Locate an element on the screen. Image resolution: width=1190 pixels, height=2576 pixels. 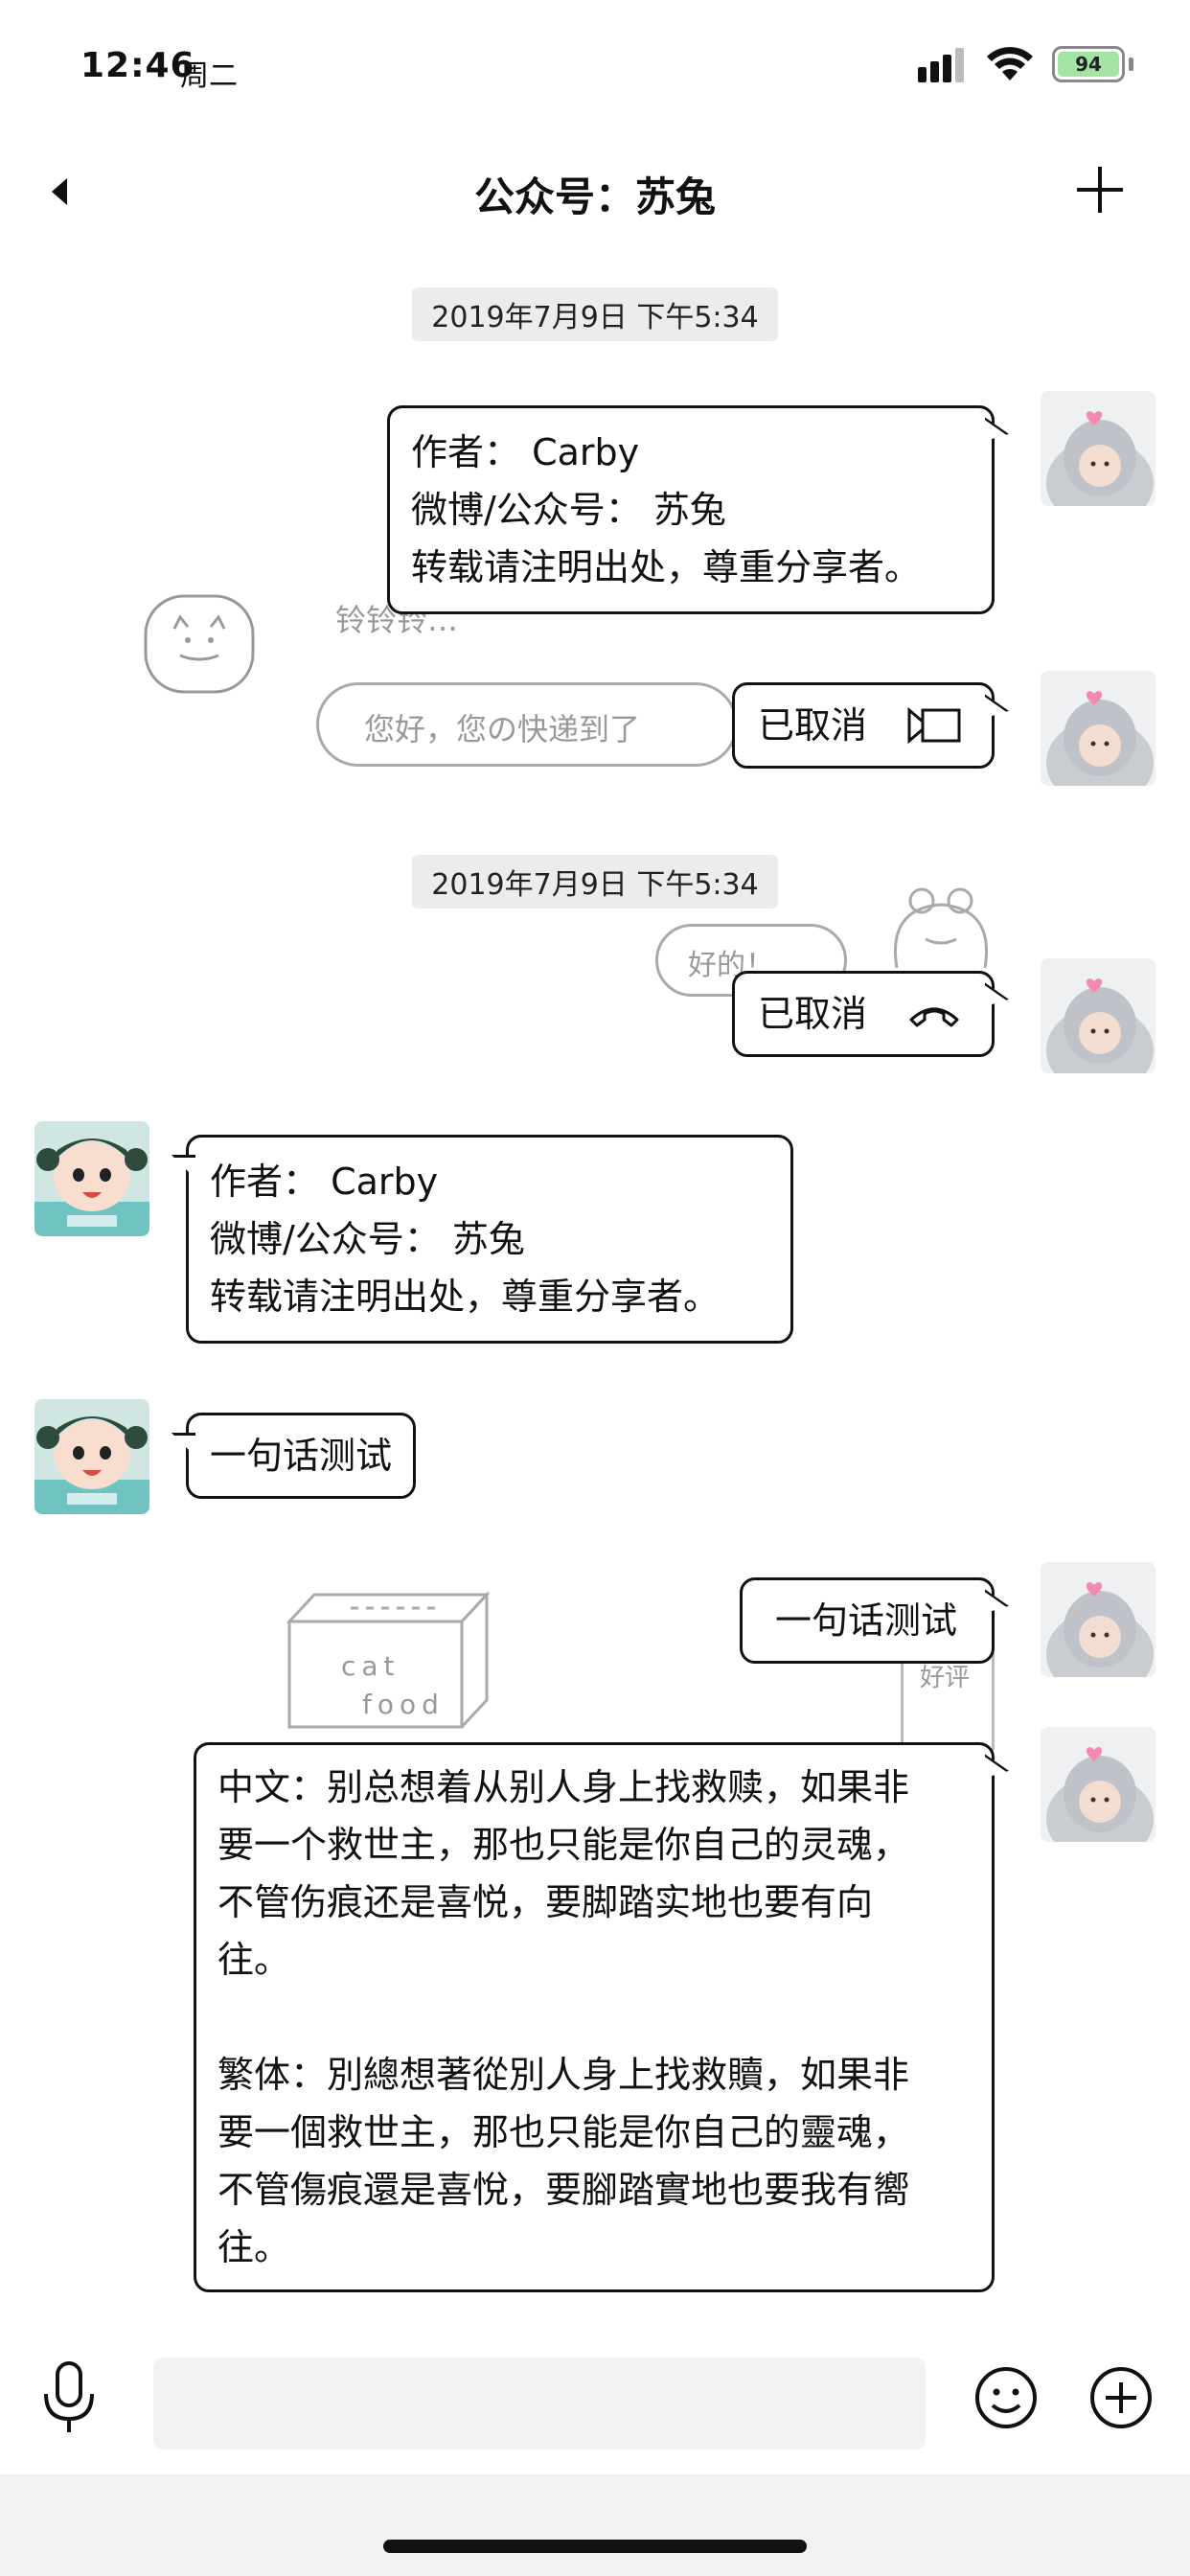
message-bubble-incoming: 作者： Carby 微博/公众号： 苏兔 转载请注明出处，尊重分享者。 is located at coordinates (490, 1239).